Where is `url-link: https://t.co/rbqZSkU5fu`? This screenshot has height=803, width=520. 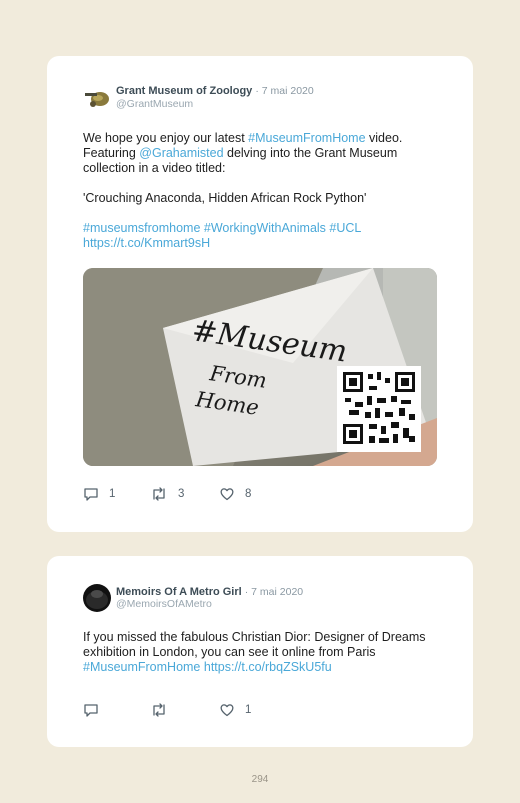 url-link: https://t.co/rbqZSkU5fu is located at coordinates (268, 667).